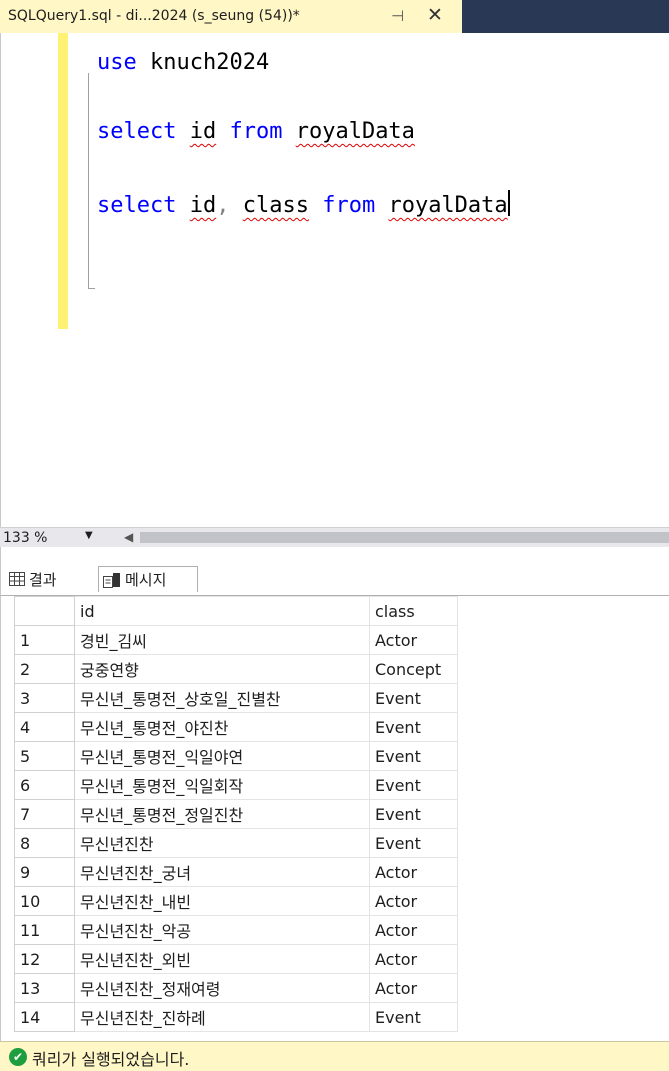 The width and height of the screenshot is (669, 1071). I want to click on cell-id: 무신년진찬_궁녀, so click(222, 872).